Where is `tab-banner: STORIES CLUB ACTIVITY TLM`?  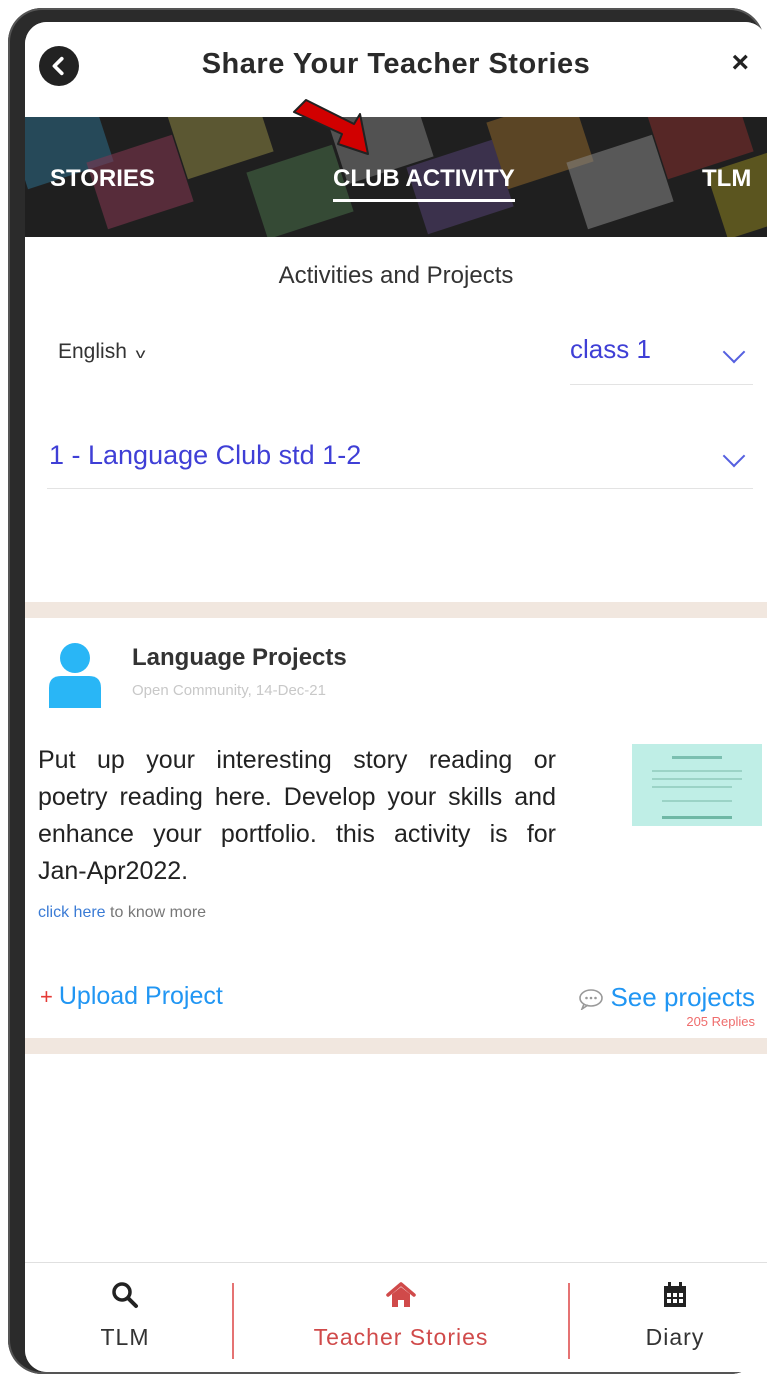
tab-banner: STORIES CLUB ACTIVITY TLM is located at coordinates (396, 177).